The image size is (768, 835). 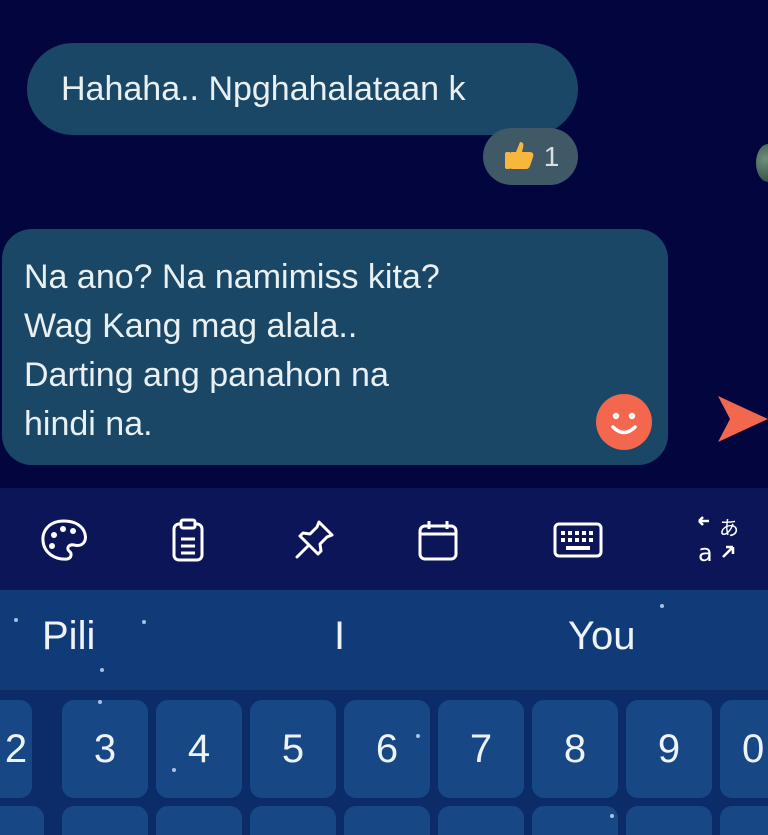 I want to click on key-label: 6, so click(x=387, y=748).